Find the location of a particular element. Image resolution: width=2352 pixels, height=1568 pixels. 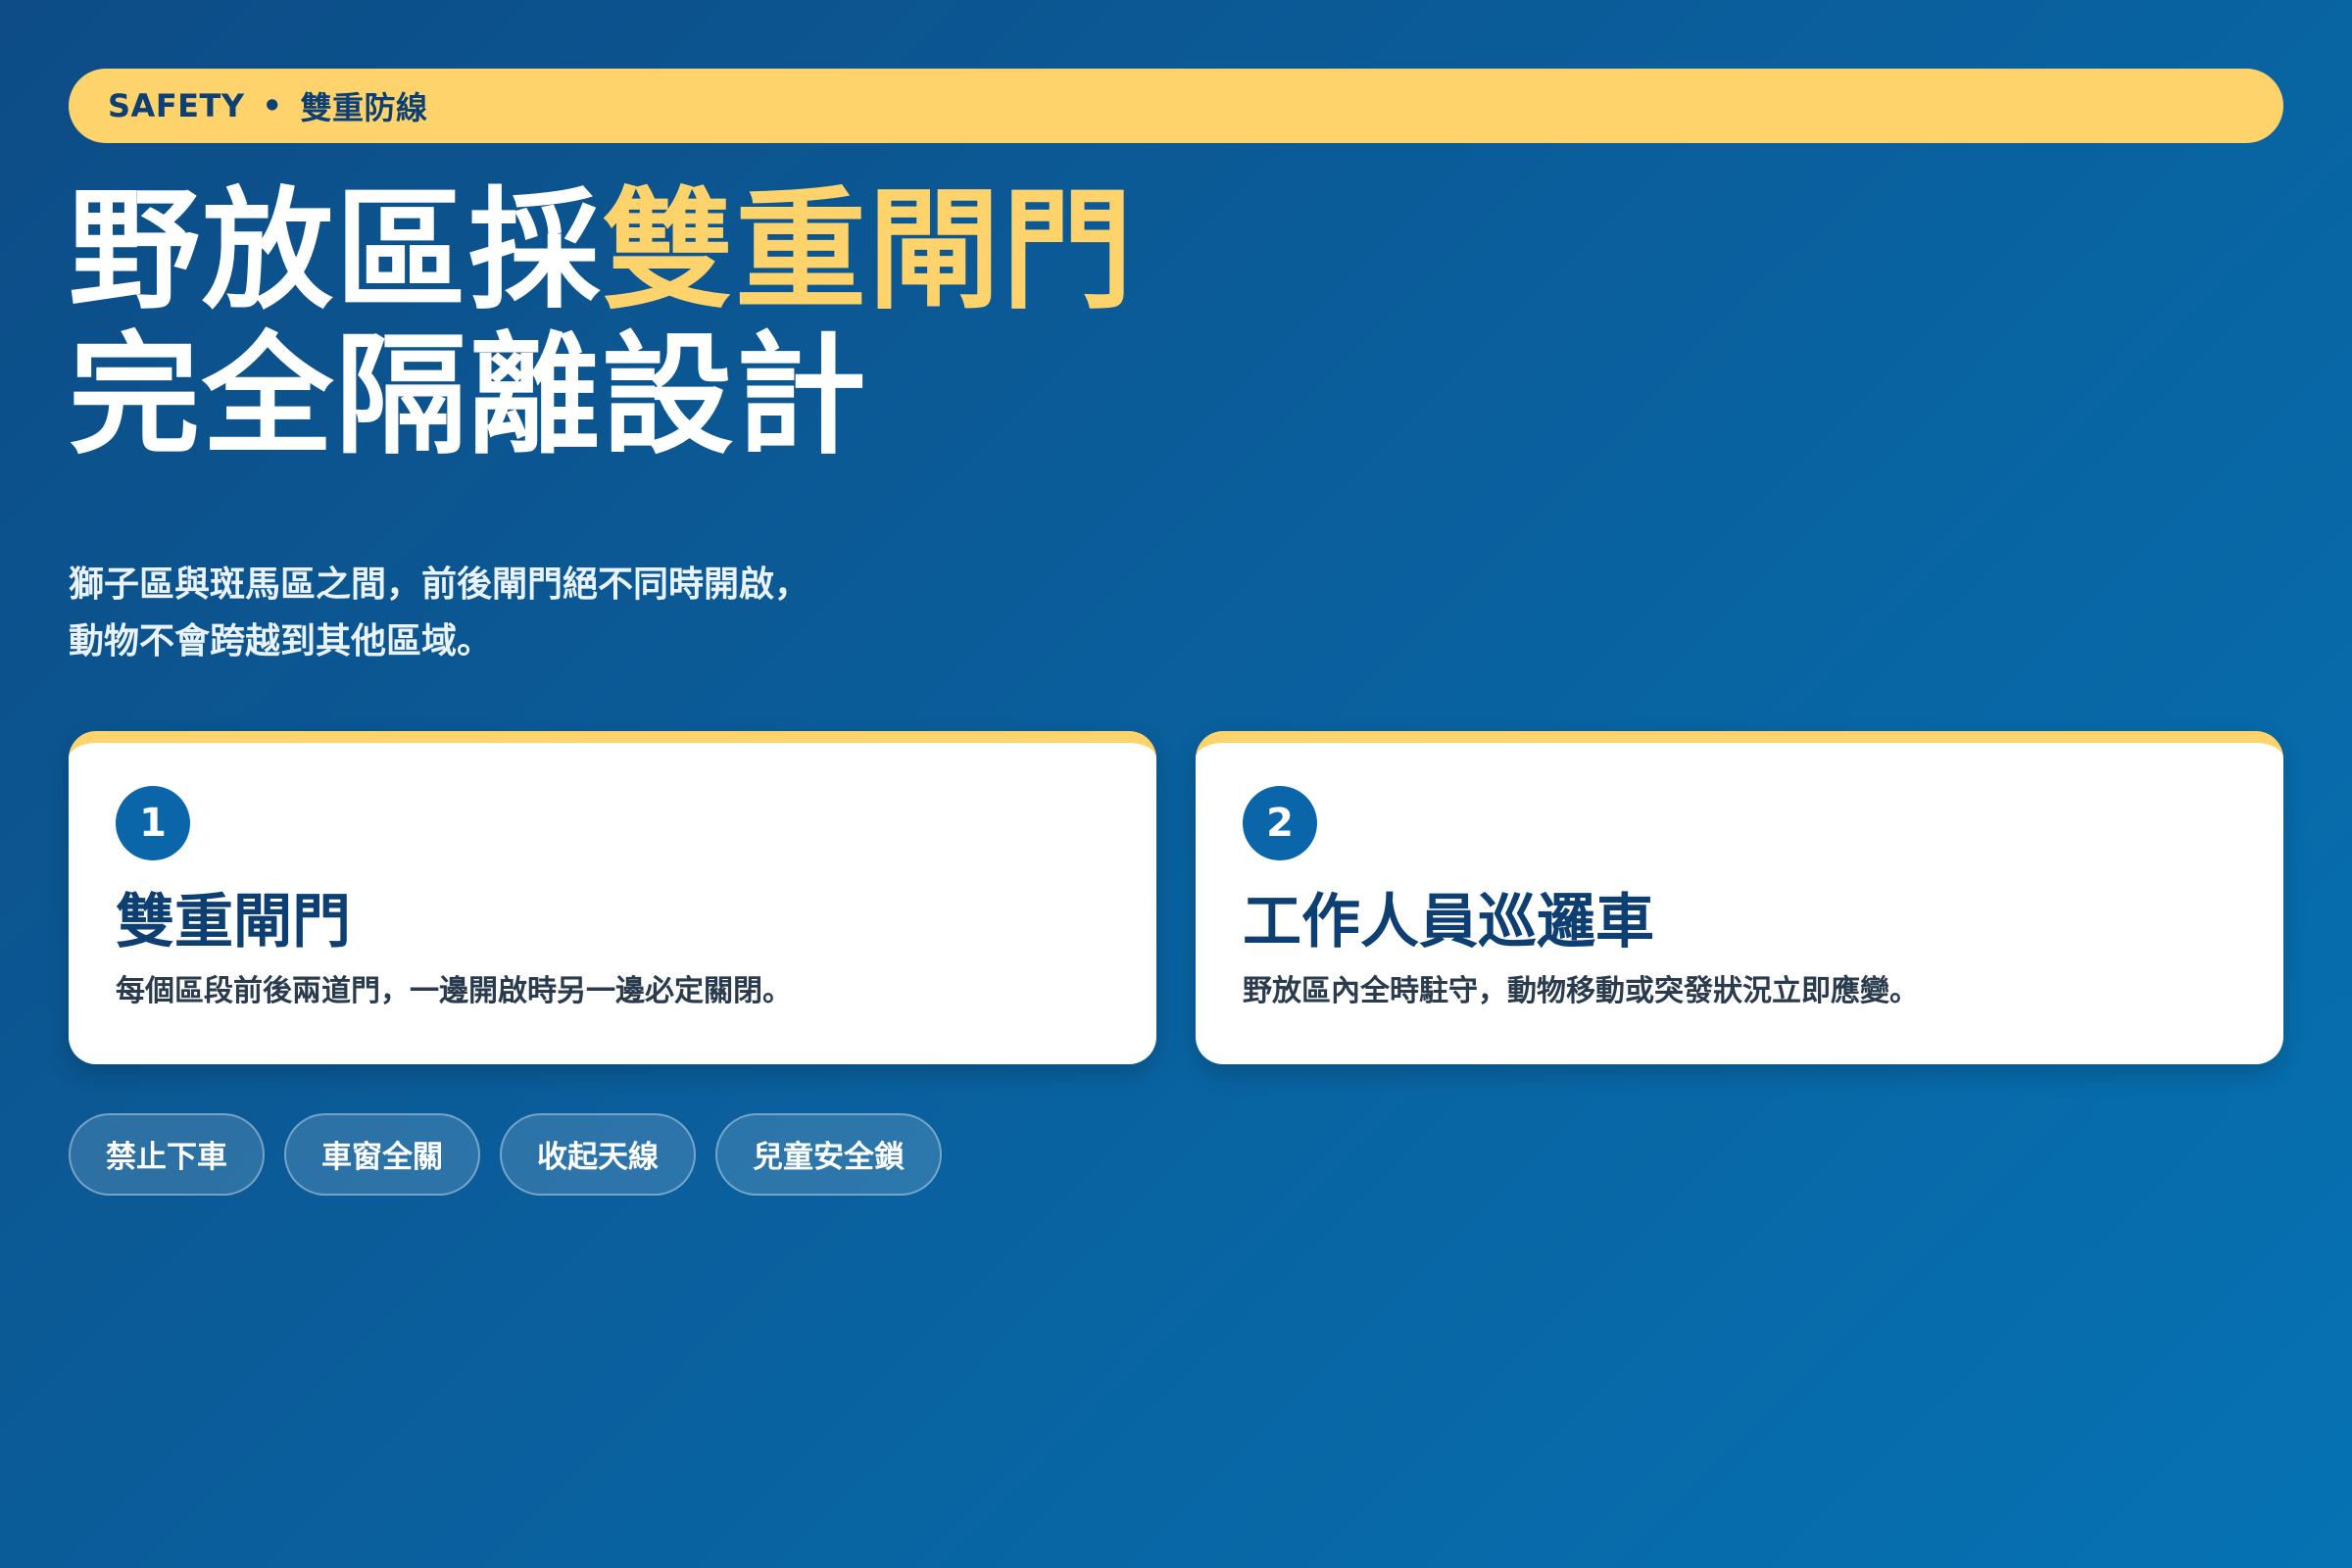

feature-card-double-gate: 1 雙重閘門 每個區段前後兩道門，一邊開啟時另一邊必定關閉。 is located at coordinates (612, 897).